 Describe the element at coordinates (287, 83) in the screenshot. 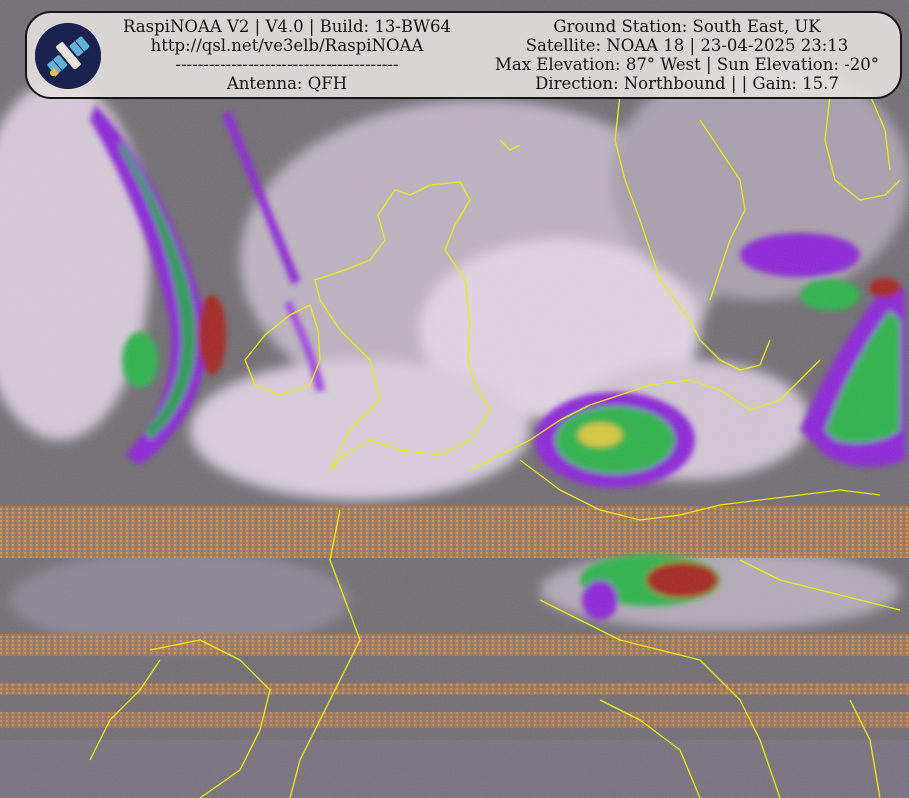

I see `antenna-label: Antenna: QFH` at that location.